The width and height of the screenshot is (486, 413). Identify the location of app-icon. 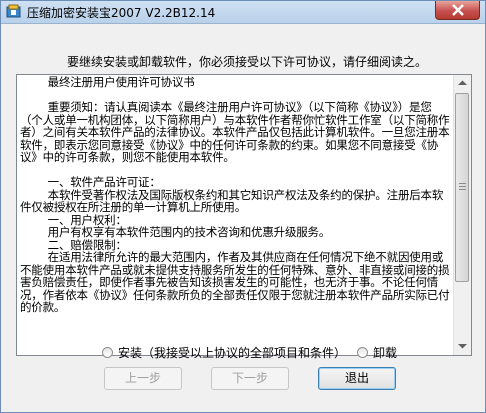
(13, 11).